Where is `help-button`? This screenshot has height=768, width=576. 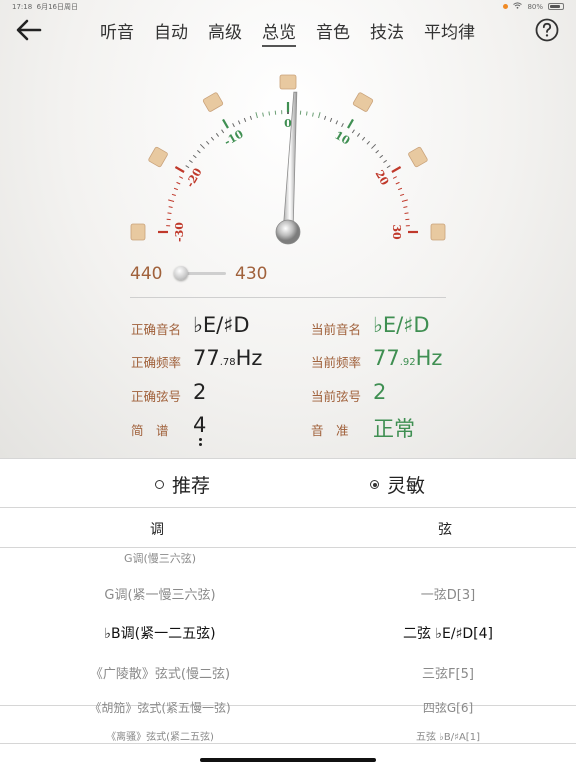 help-button is located at coordinates (547, 30).